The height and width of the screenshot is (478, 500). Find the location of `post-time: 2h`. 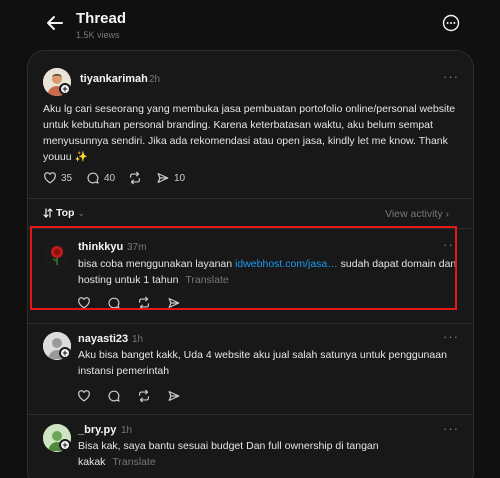

post-time: 2h is located at coordinates (155, 79).